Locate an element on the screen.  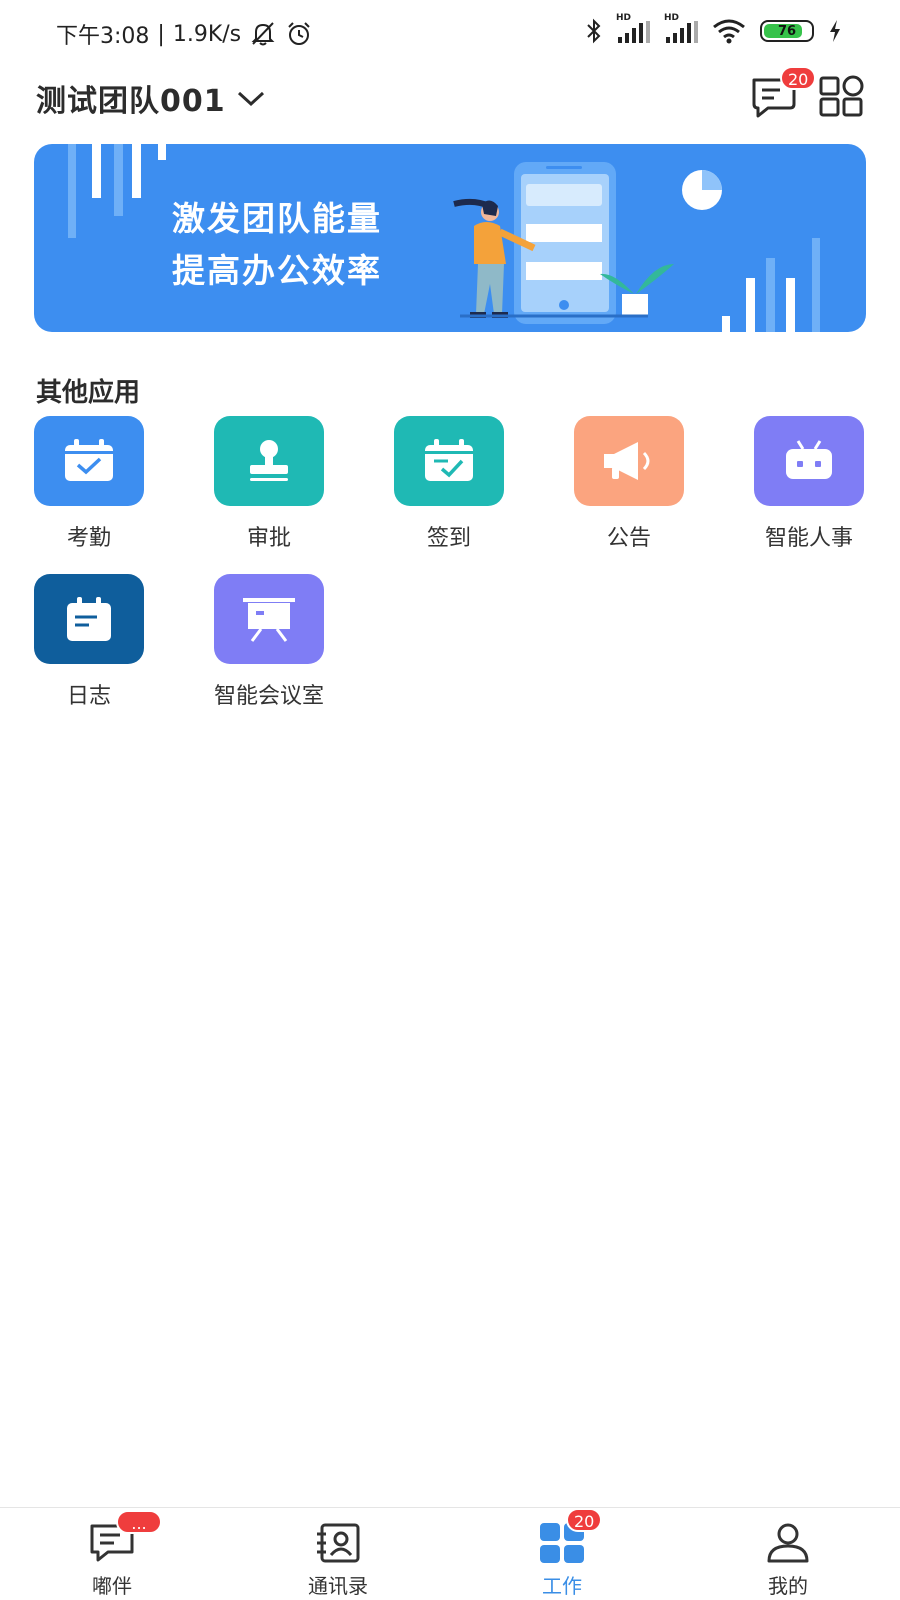
banner-line-1: 激发团队能量 is located at coordinates (277, 218).